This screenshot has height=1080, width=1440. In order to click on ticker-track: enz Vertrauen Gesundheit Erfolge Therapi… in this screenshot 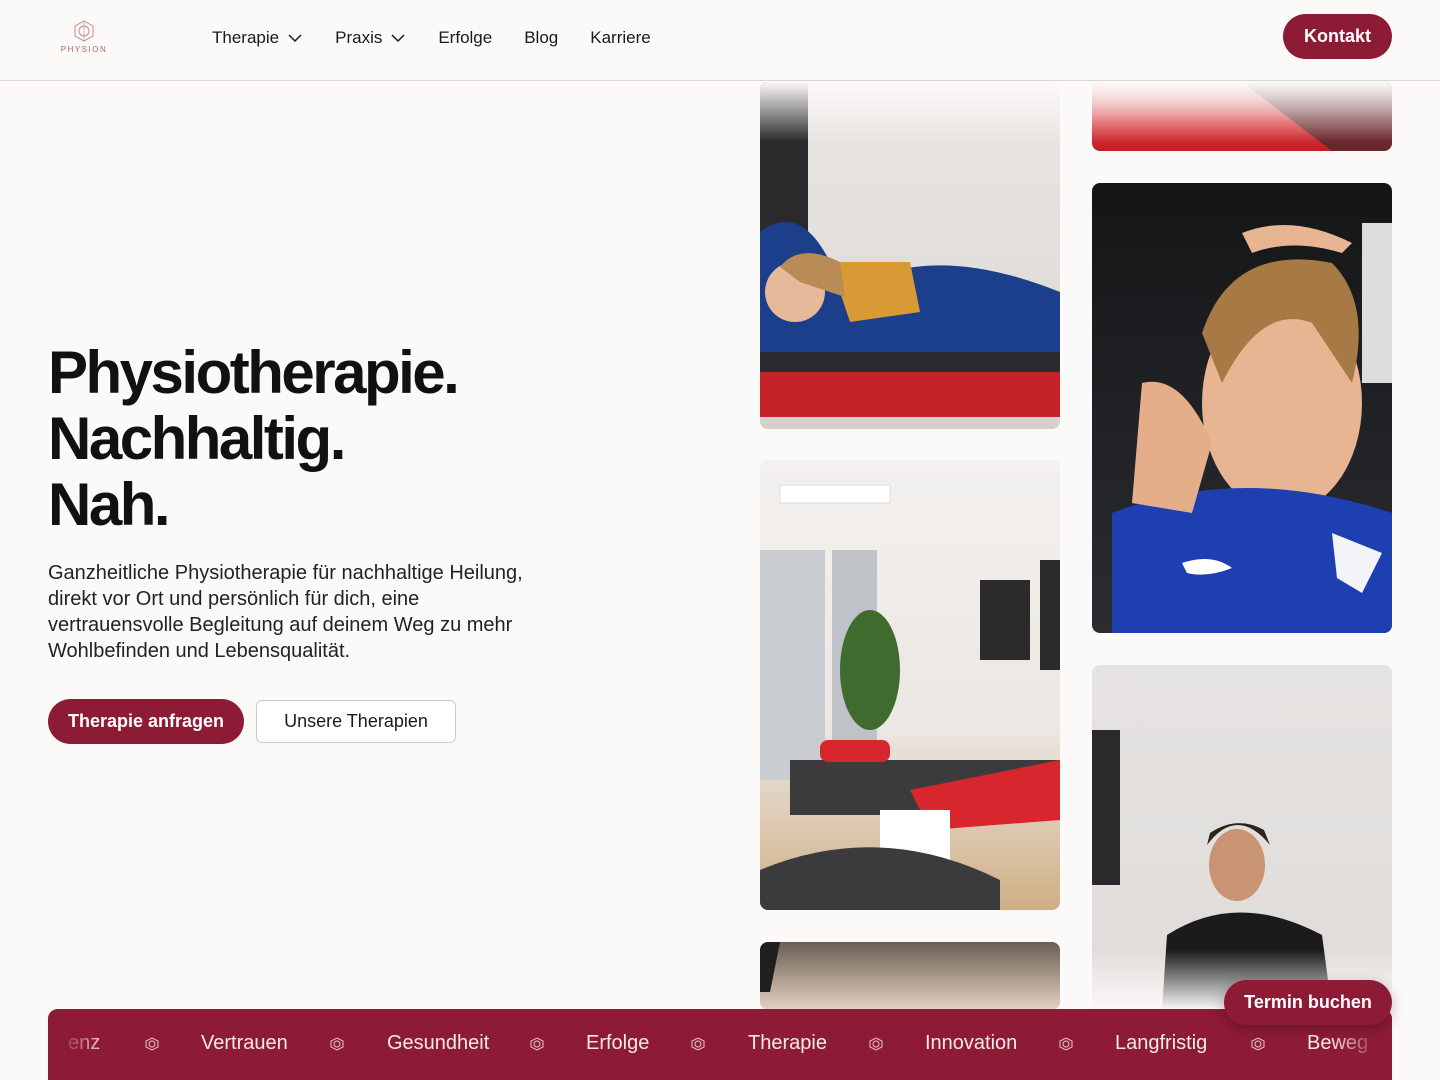, I will do `click(720, 1044)`.